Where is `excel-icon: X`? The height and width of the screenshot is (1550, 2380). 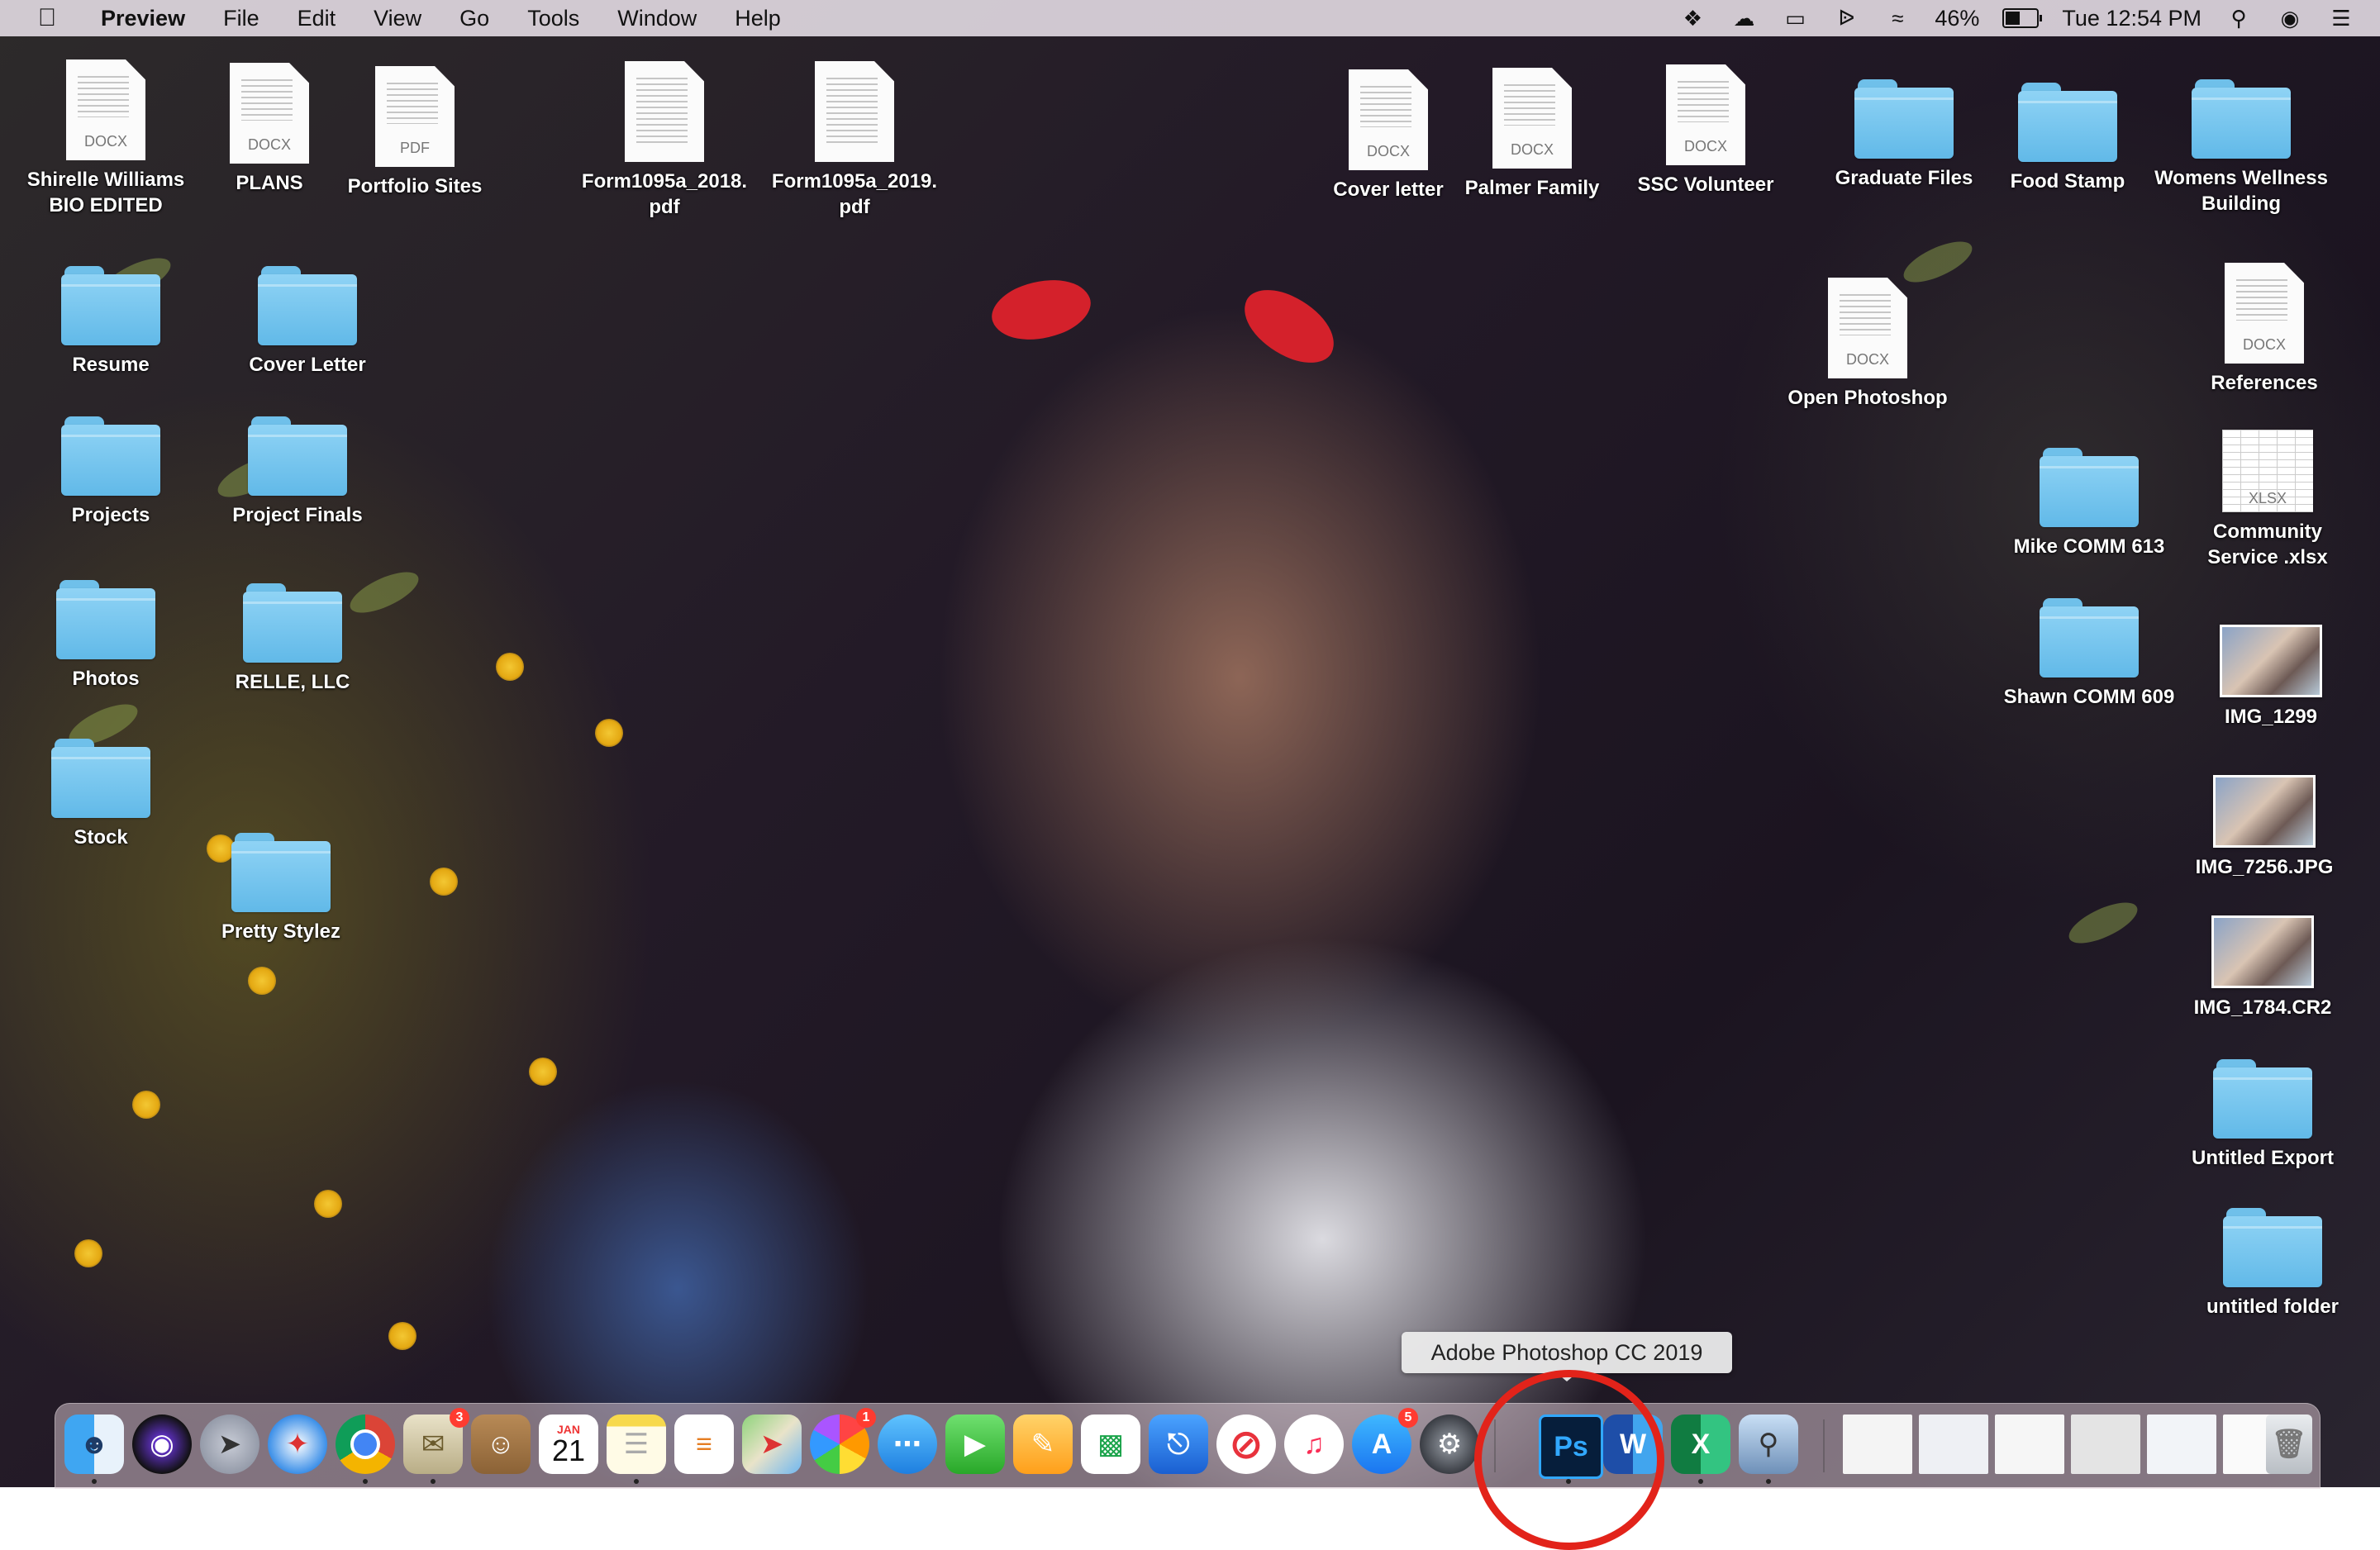 excel-icon: X is located at coordinates (1700, 1444).